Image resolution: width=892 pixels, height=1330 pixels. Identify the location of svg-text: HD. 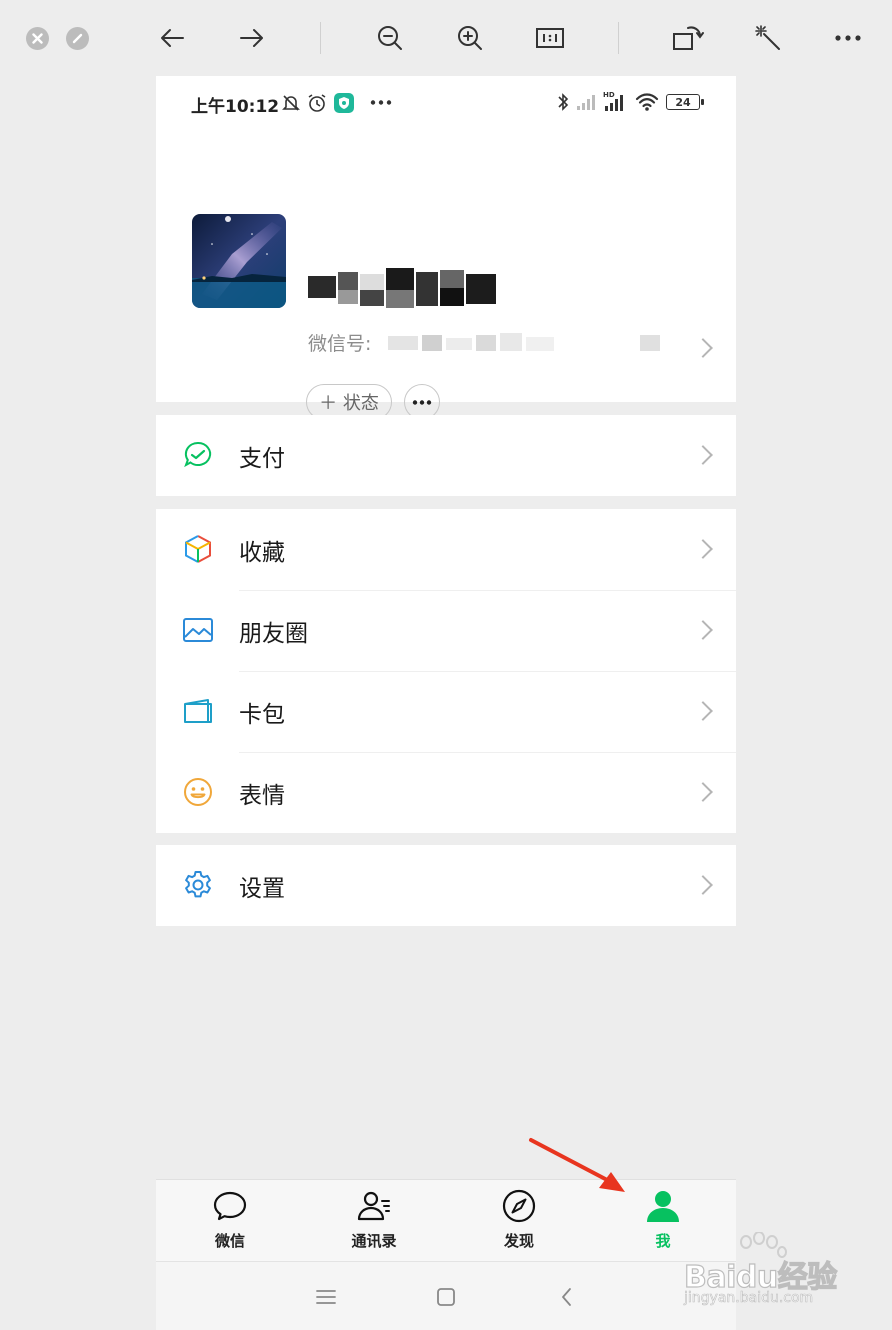
(609, 95).